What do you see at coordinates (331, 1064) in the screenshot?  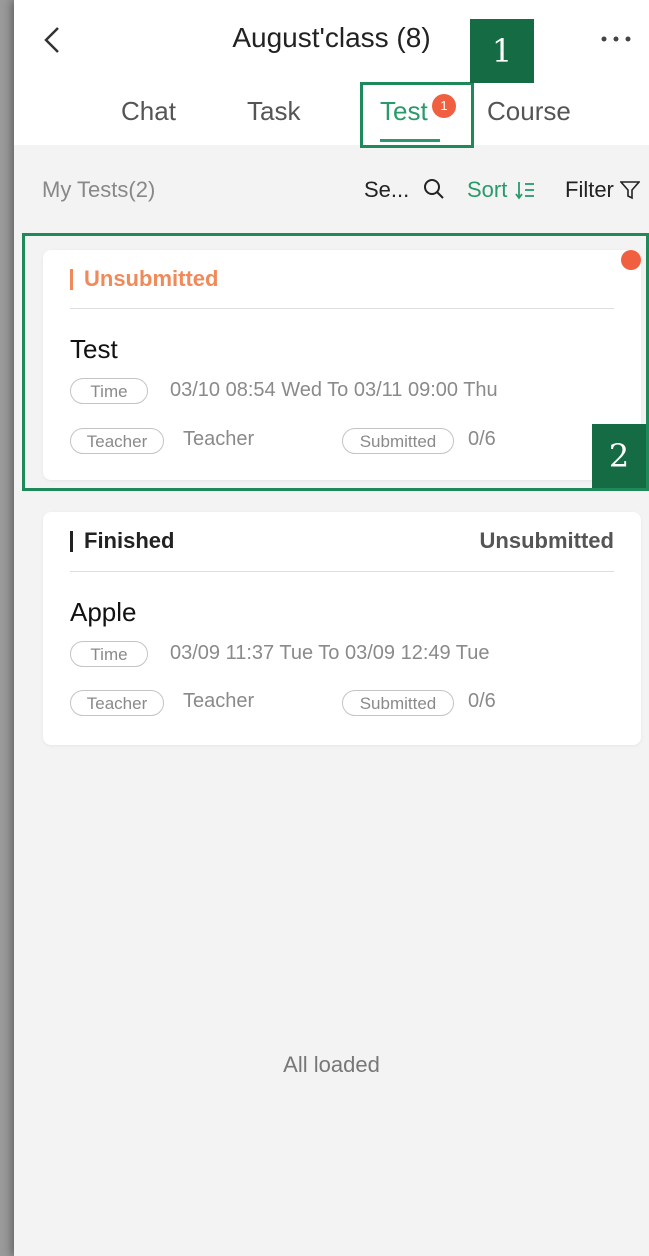 I see `all-loaded-text: All loaded` at bounding box center [331, 1064].